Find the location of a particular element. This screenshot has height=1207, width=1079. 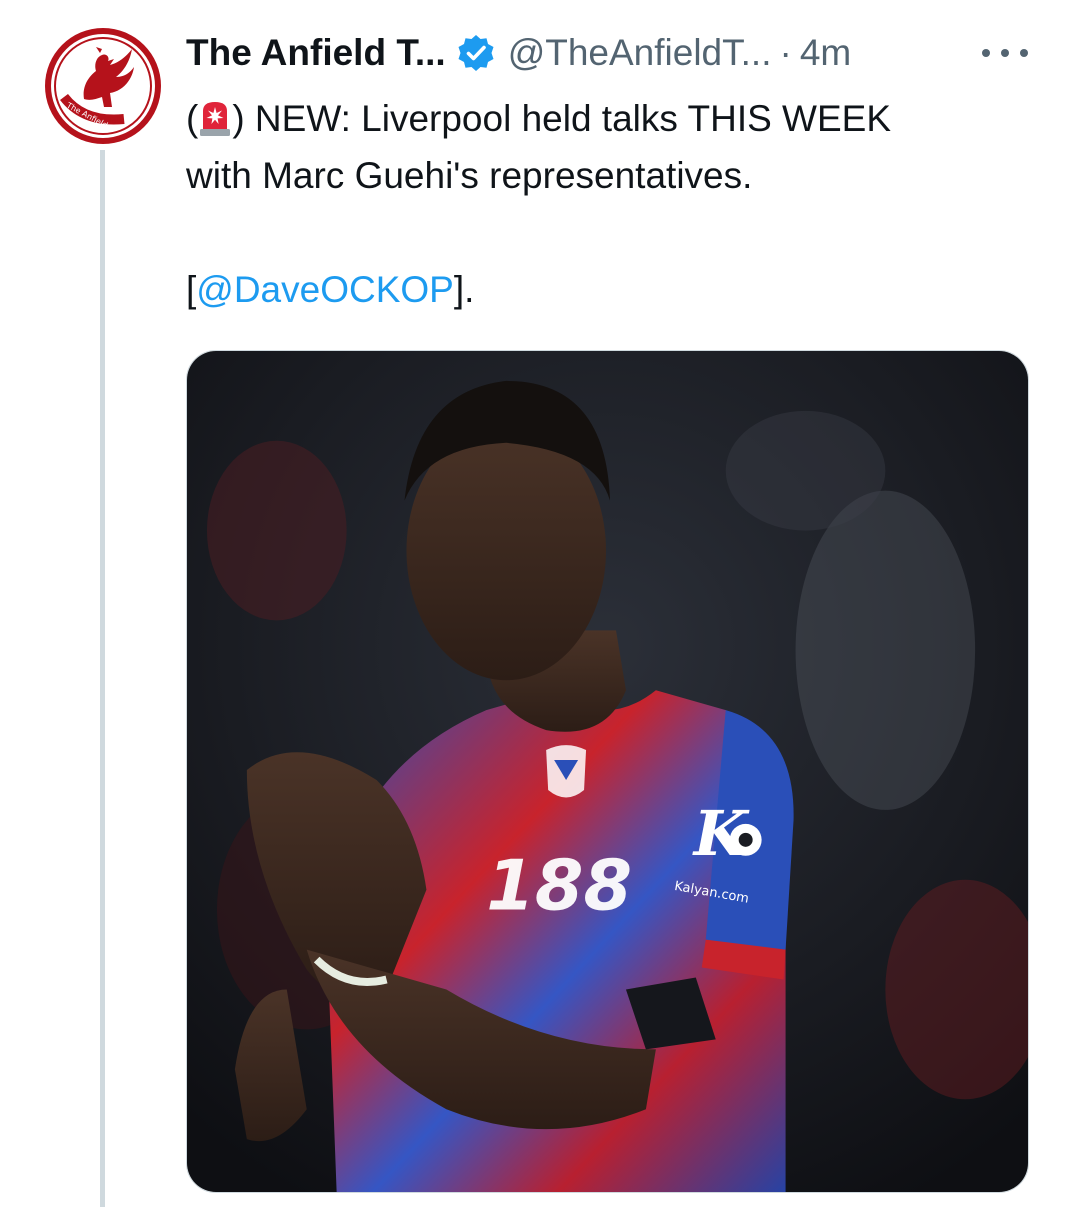

thread-line is located at coordinates (102, 678).